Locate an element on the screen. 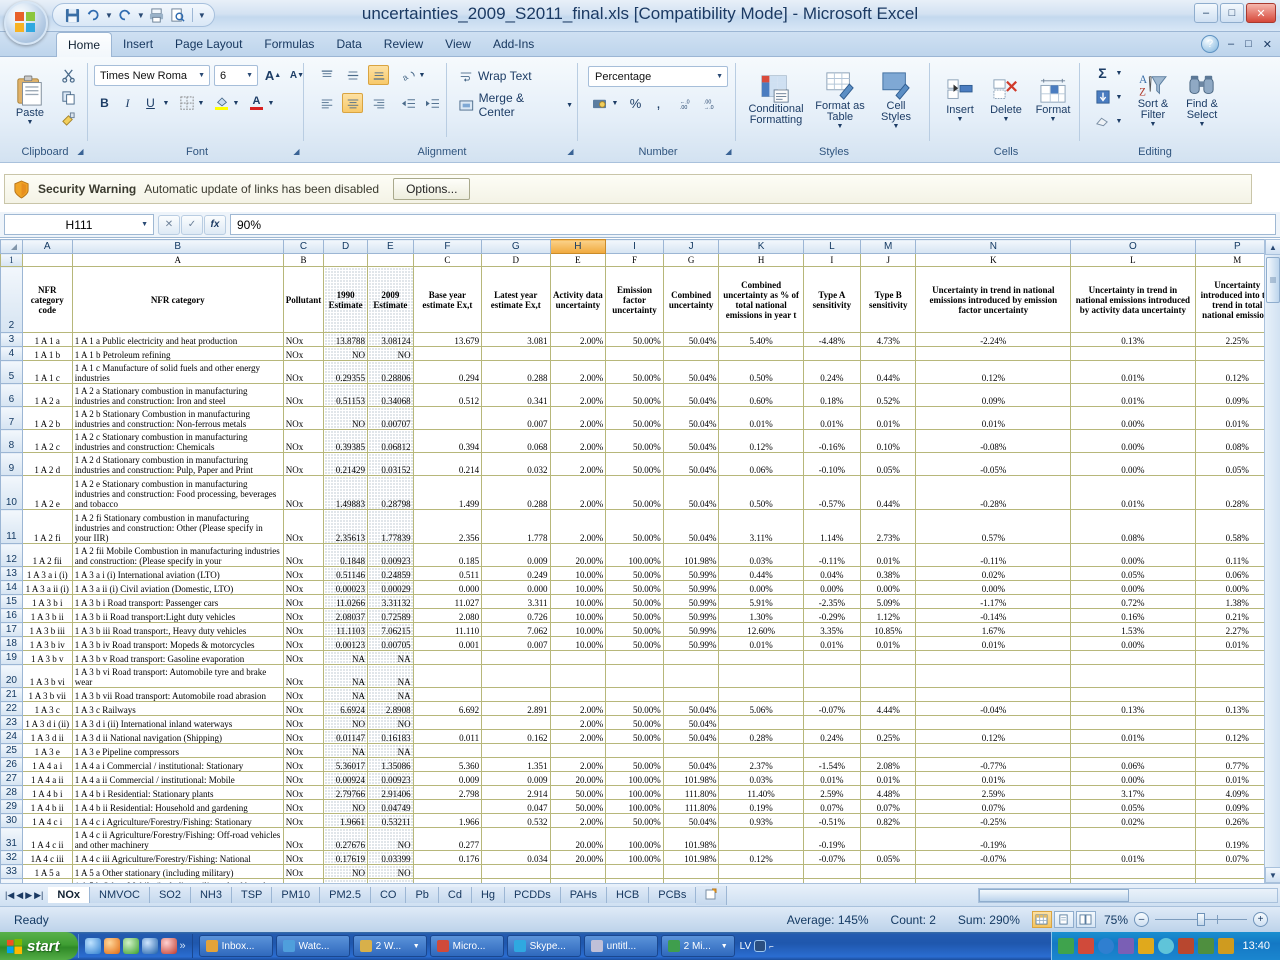 The width and height of the screenshot is (1280, 960). cell-d5: 0.29355 is located at coordinates (345, 372).